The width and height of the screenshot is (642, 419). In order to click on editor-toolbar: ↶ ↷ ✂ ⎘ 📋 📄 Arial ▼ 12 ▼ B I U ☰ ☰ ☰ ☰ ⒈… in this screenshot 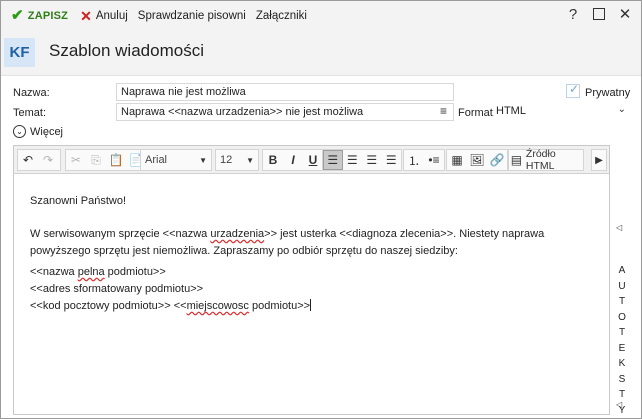, I will do `click(311, 160)`.